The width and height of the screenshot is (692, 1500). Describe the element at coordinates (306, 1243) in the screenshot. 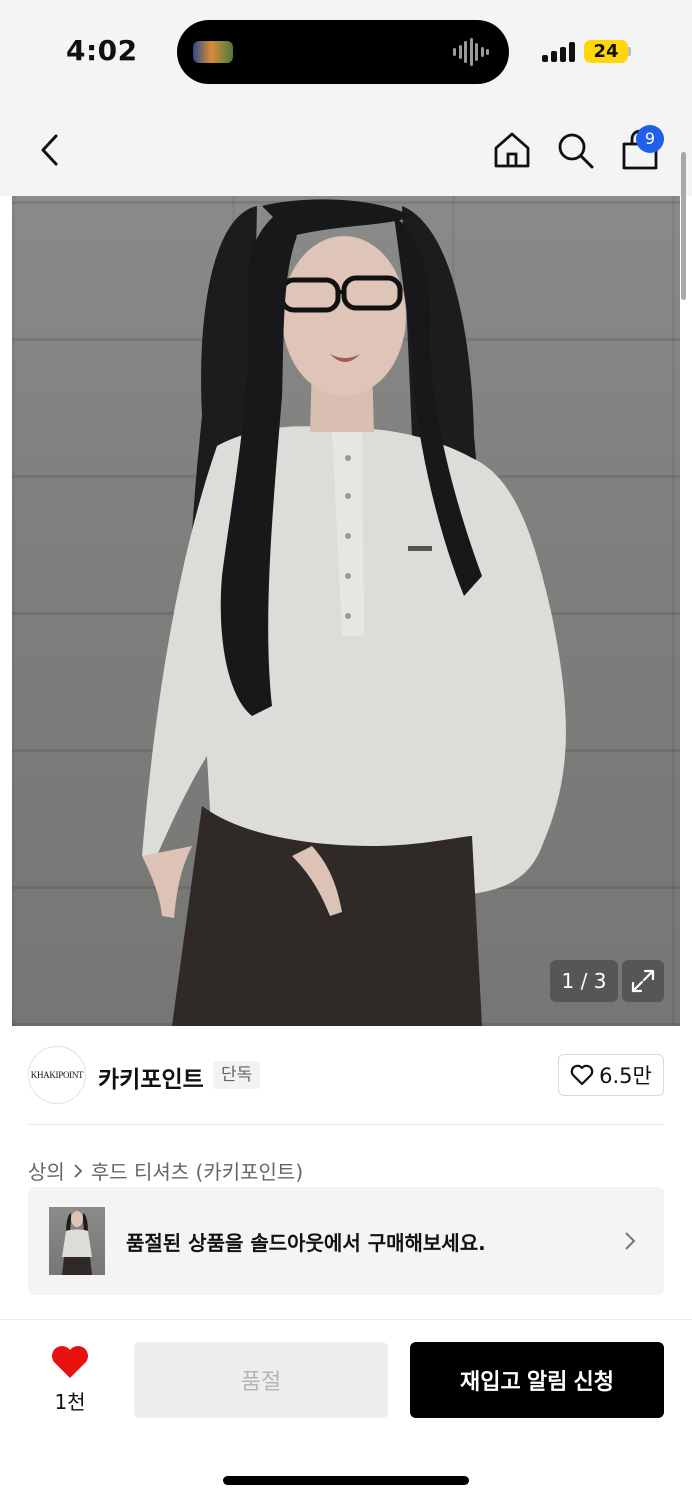

I see `soldout-banner-text: 품절된 상품을 솔드아웃에서 구매해보세요.` at that location.